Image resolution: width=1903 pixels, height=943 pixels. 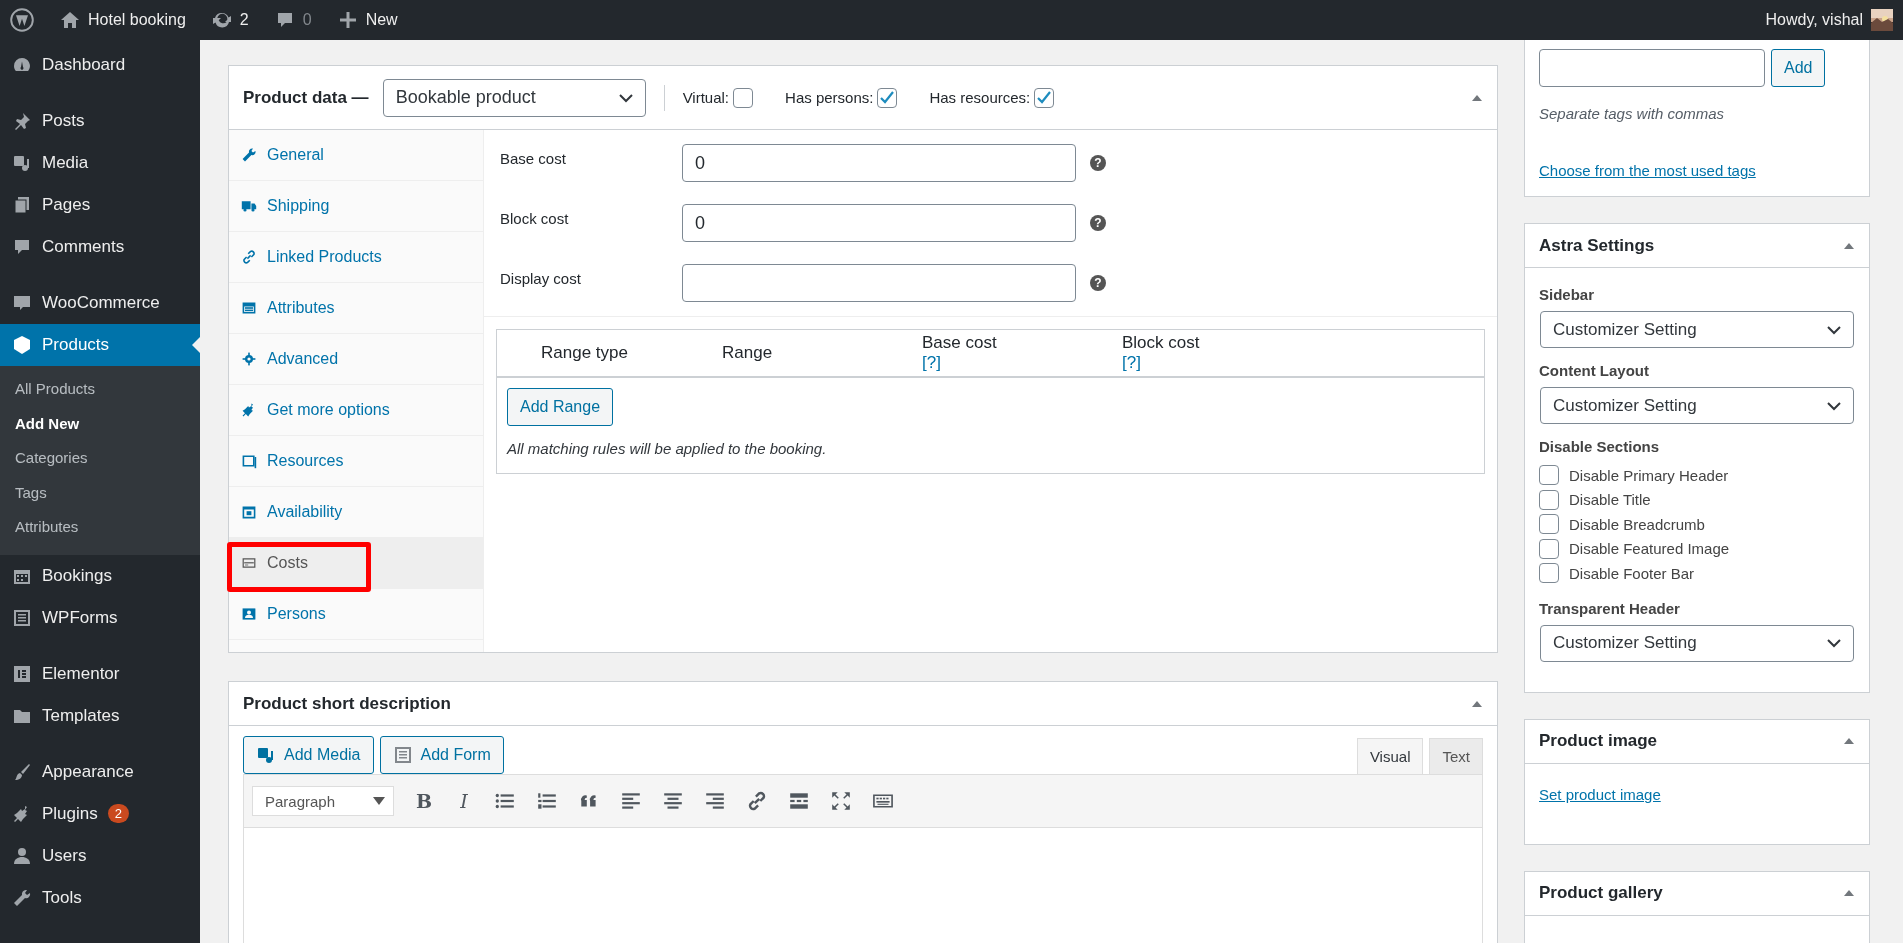 What do you see at coordinates (307, 20) in the screenshot?
I see `comments-count: 0` at bounding box center [307, 20].